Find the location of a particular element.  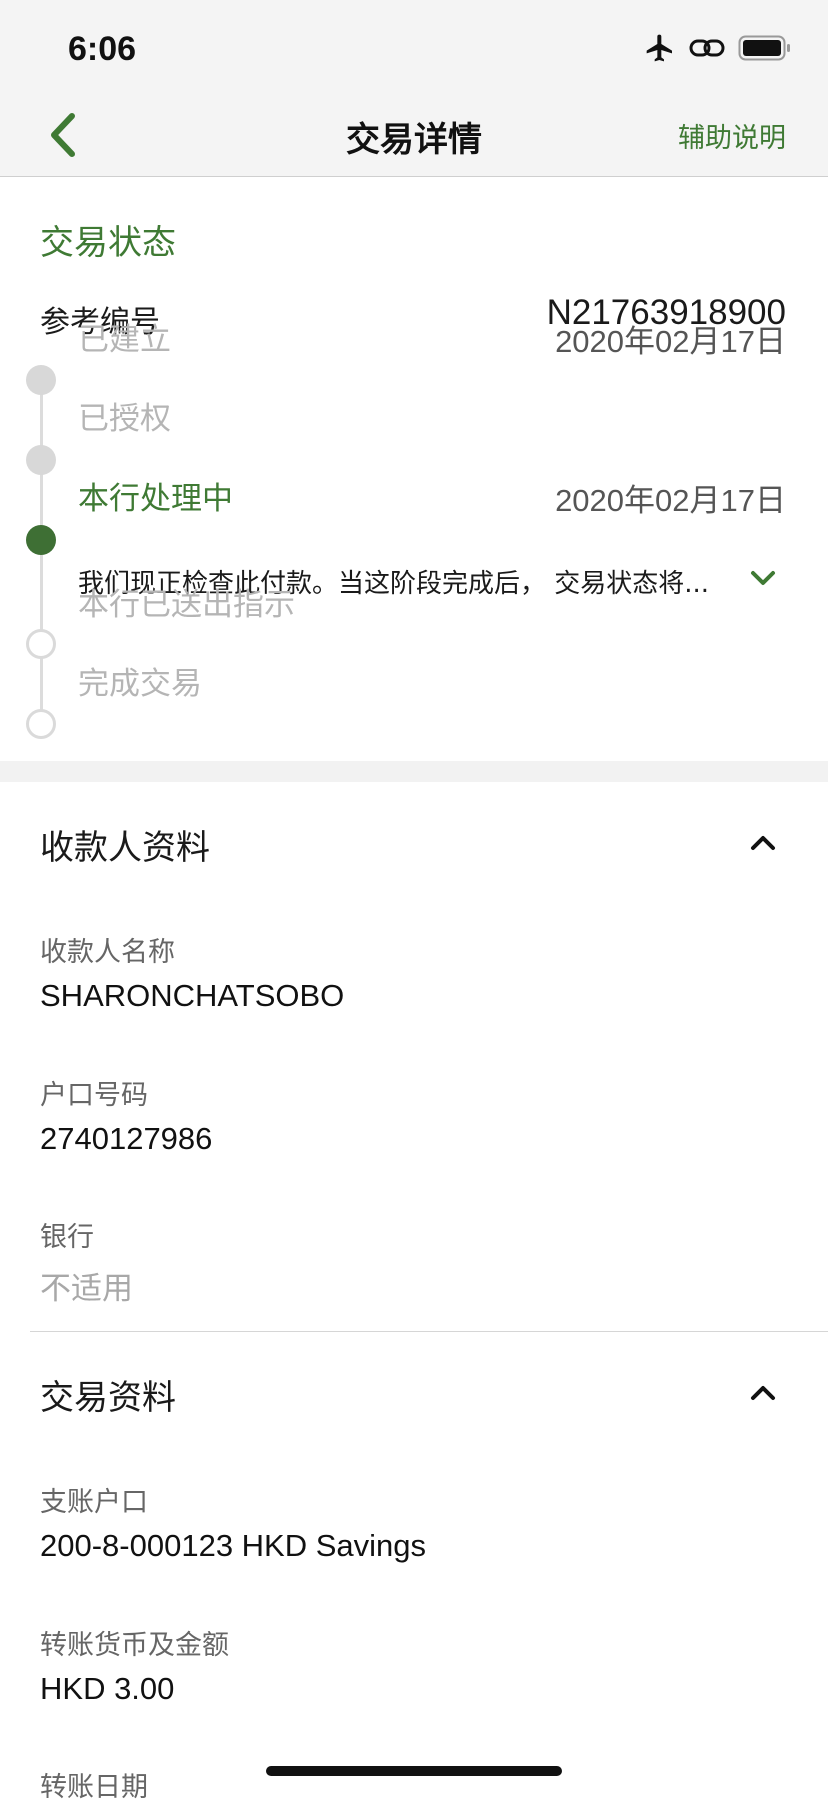

currency-amount-value: HKD 3.00 is located at coordinates (107, 1688).